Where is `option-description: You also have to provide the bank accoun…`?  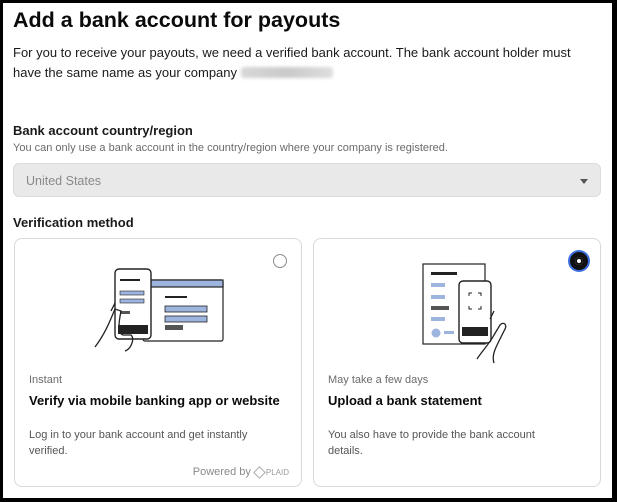
option-description: You also have to provide the bank accoun… is located at coordinates (431, 443).